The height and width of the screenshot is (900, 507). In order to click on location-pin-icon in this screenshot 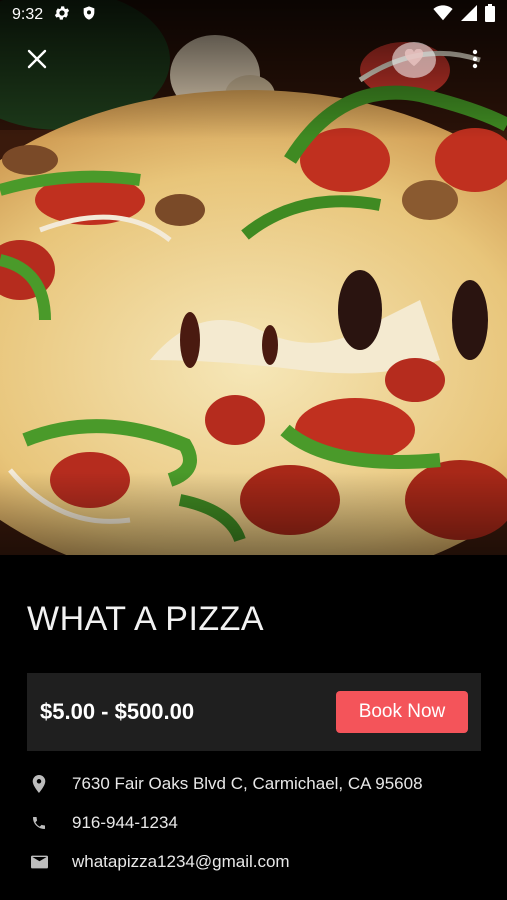, I will do `click(39, 784)`.